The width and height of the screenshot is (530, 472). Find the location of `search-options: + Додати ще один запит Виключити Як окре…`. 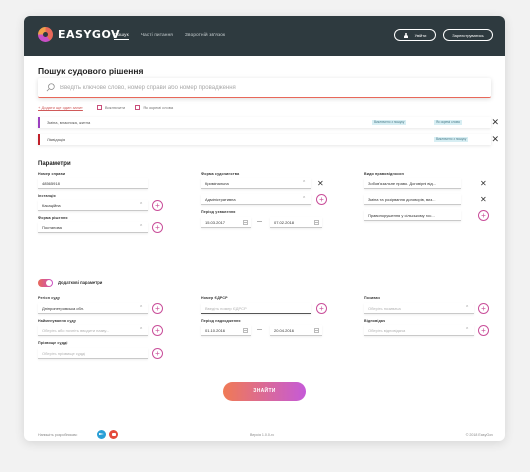

search-options: + Додати ще один запит Виключити Як окре… is located at coordinates (110, 107).